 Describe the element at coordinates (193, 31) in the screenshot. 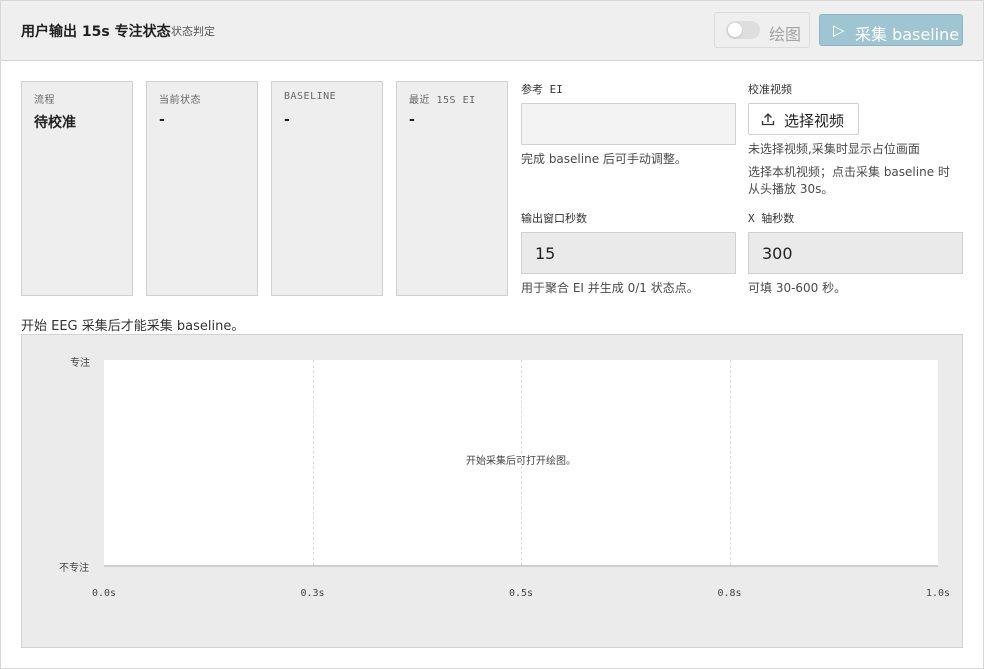

I see `page-subtitle: 状态判定` at that location.